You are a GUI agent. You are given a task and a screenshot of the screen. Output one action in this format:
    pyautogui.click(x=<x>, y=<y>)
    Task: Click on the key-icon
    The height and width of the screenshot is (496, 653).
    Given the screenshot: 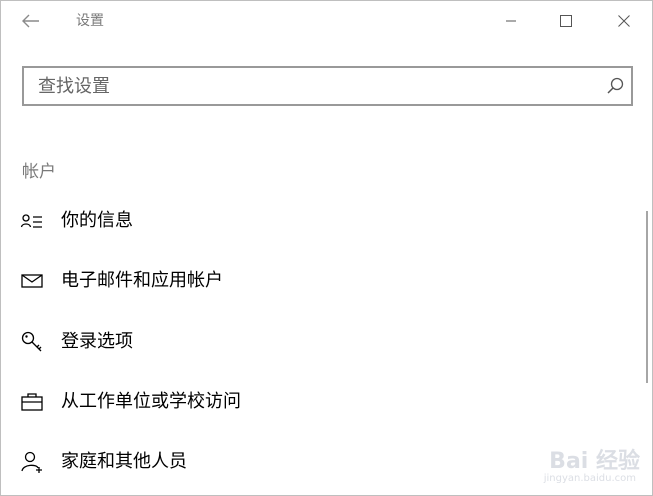 What is the action you would take?
    pyautogui.click(x=32, y=342)
    